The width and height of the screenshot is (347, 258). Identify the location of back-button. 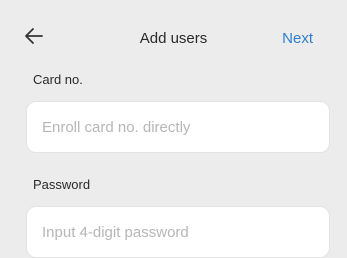
(34, 36).